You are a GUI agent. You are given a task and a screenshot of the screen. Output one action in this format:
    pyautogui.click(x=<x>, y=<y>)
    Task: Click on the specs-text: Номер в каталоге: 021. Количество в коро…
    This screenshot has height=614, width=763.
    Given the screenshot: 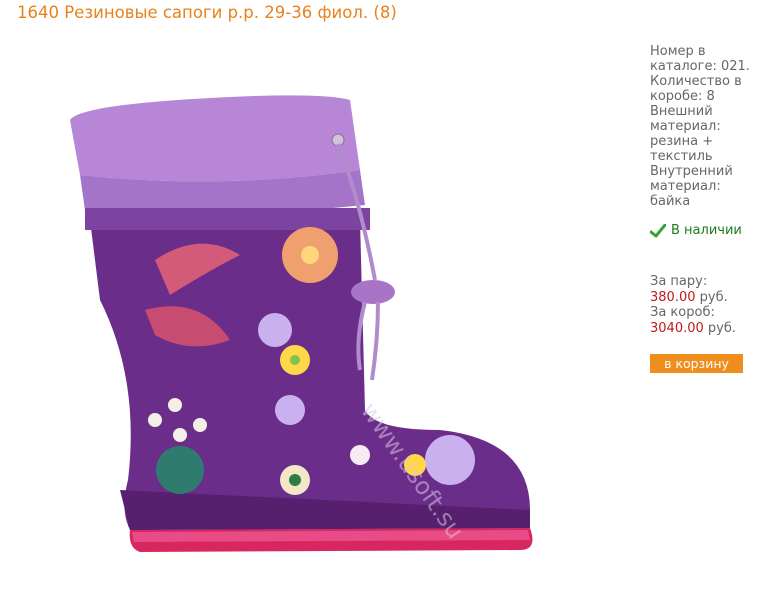 What is the action you would take?
    pyautogui.click(x=700, y=126)
    